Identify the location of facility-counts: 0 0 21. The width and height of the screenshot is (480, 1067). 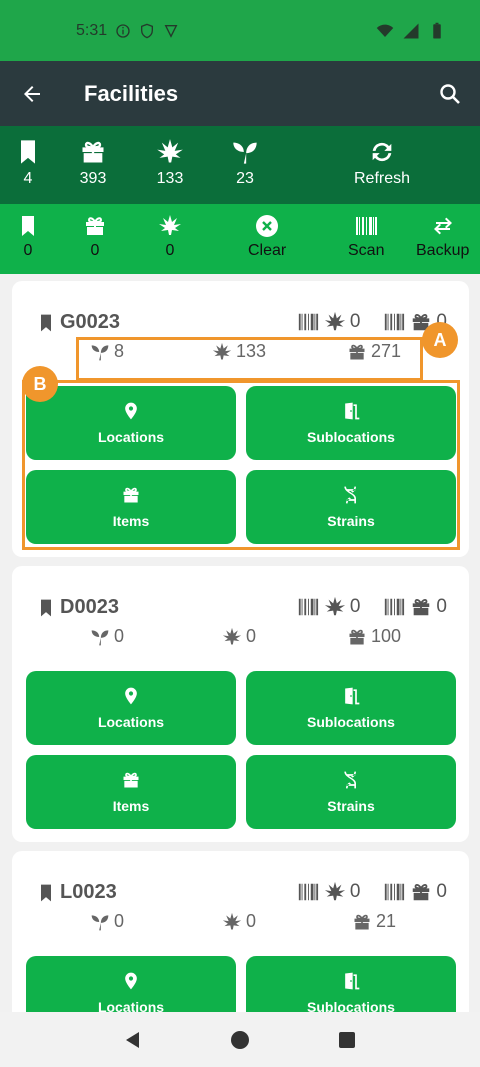
(240, 926).